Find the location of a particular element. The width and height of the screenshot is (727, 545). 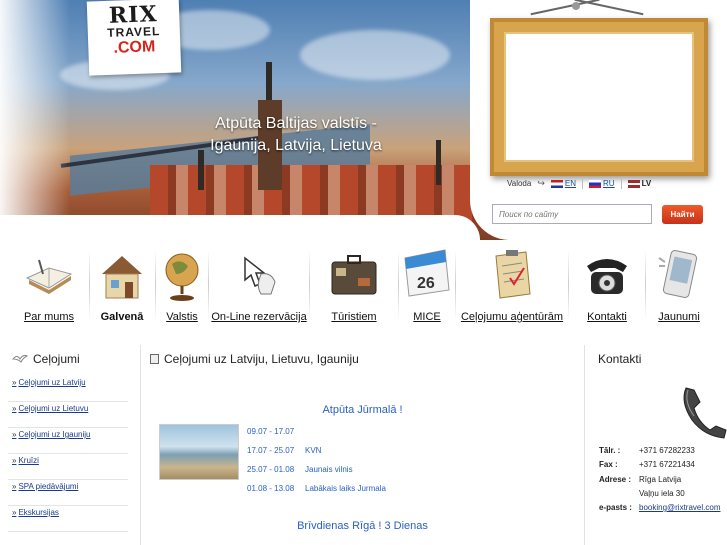

headline-line: Igaunija, Latvija, Lietuva is located at coordinates (296, 145).